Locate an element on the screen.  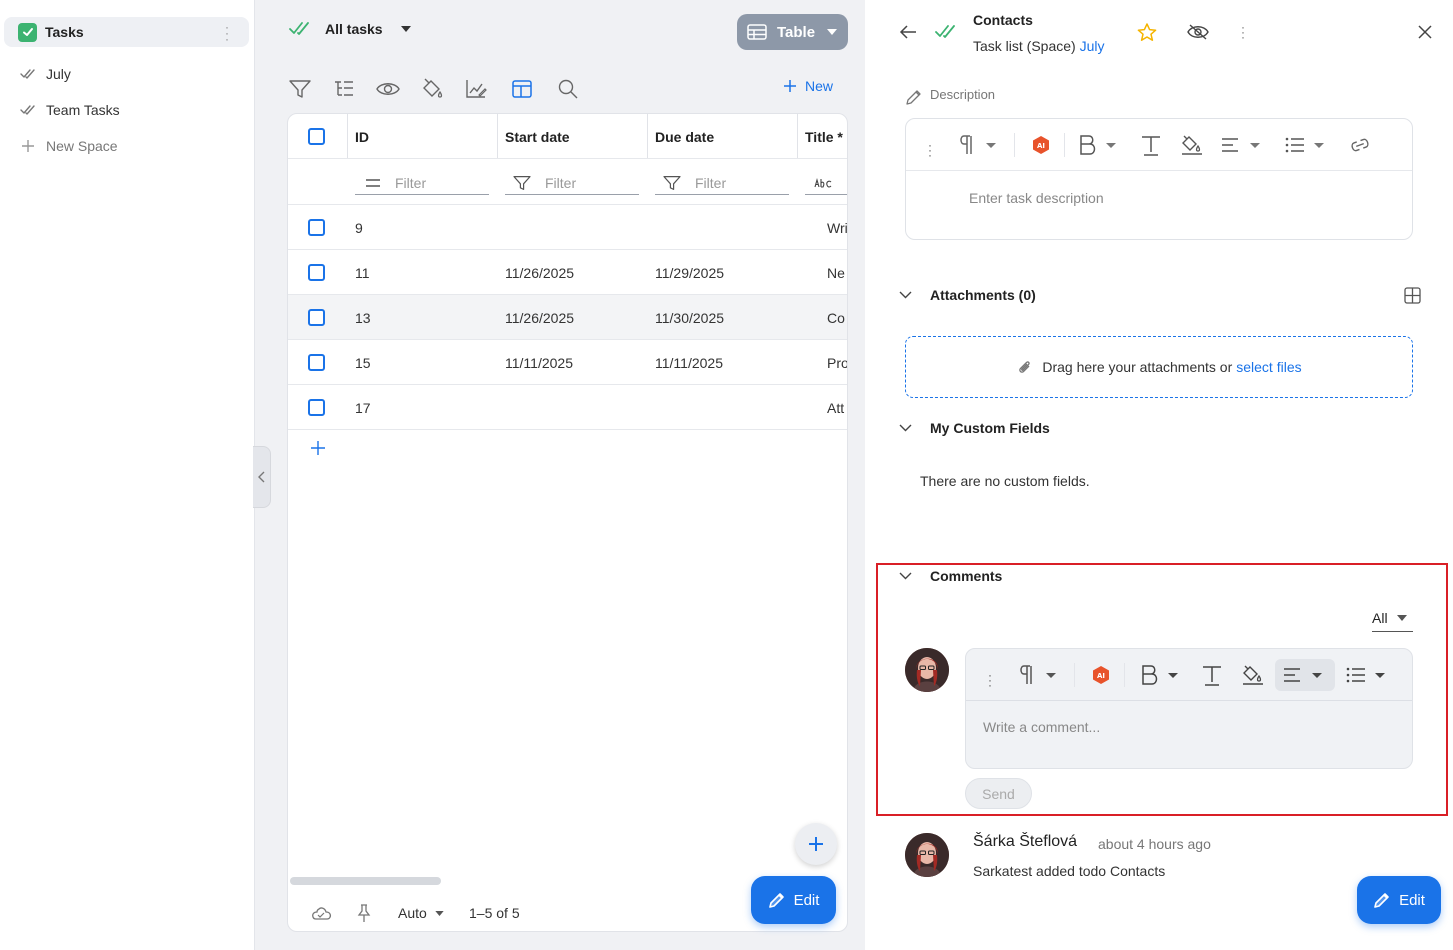
id-filter-input: Filter is located at coordinates (422, 183).